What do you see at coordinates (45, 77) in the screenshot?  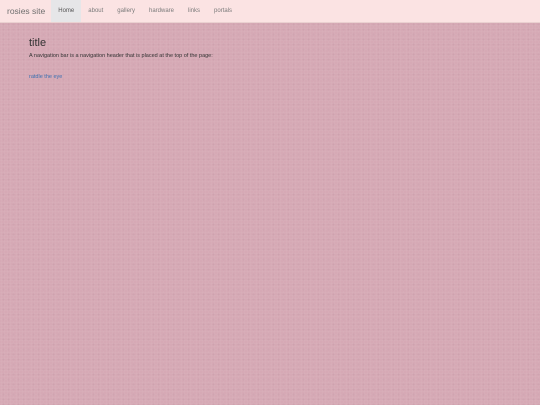 I see `ratdle-link: ratdle the eye` at bounding box center [45, 77].